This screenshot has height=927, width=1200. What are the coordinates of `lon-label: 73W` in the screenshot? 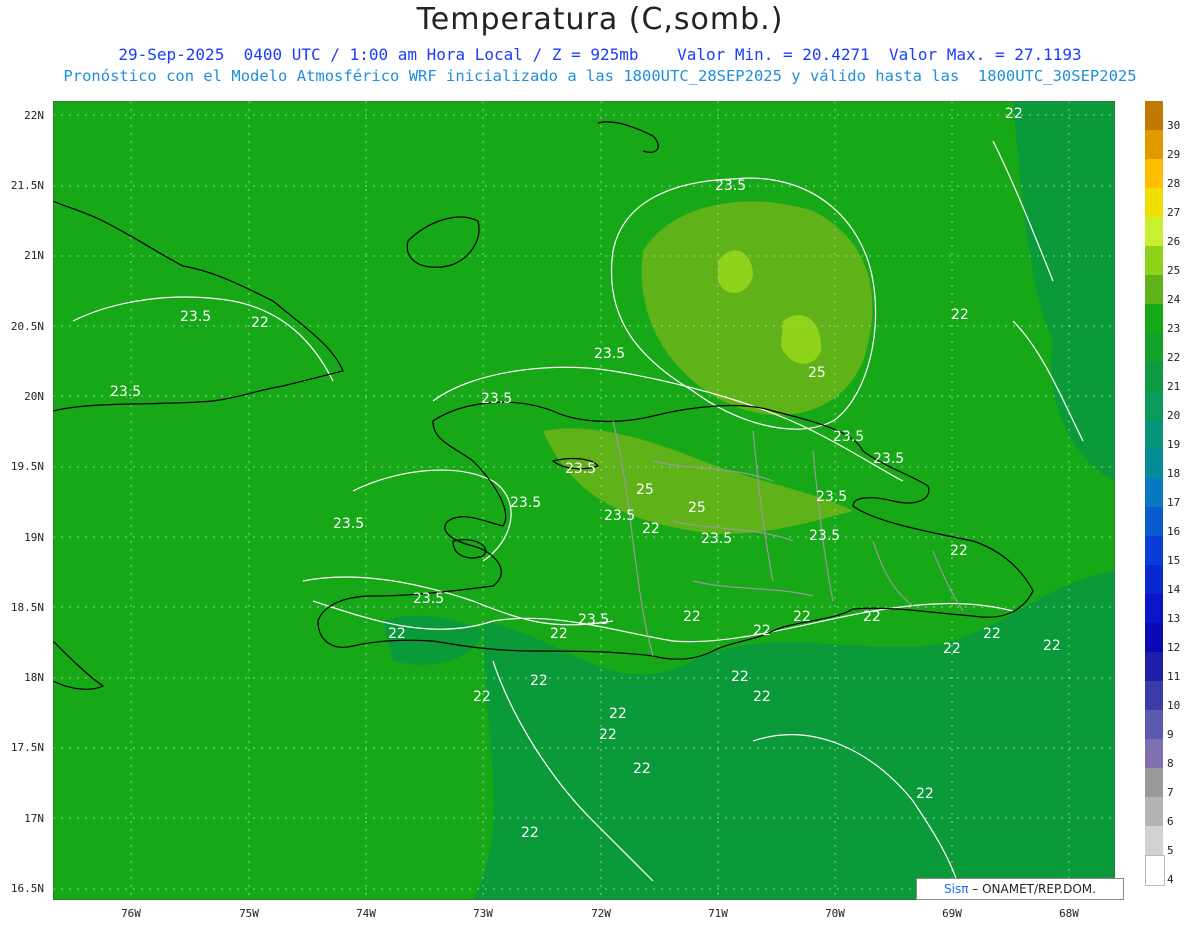 It's located at (483, 913).